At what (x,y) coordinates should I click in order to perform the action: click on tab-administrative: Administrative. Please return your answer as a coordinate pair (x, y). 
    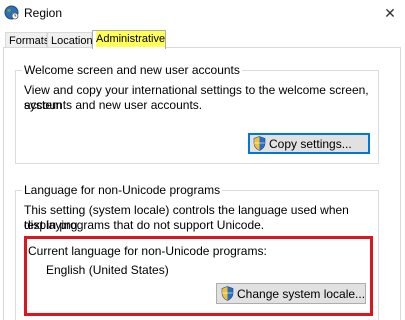
    Looking at the image, I should click on (129, 39).